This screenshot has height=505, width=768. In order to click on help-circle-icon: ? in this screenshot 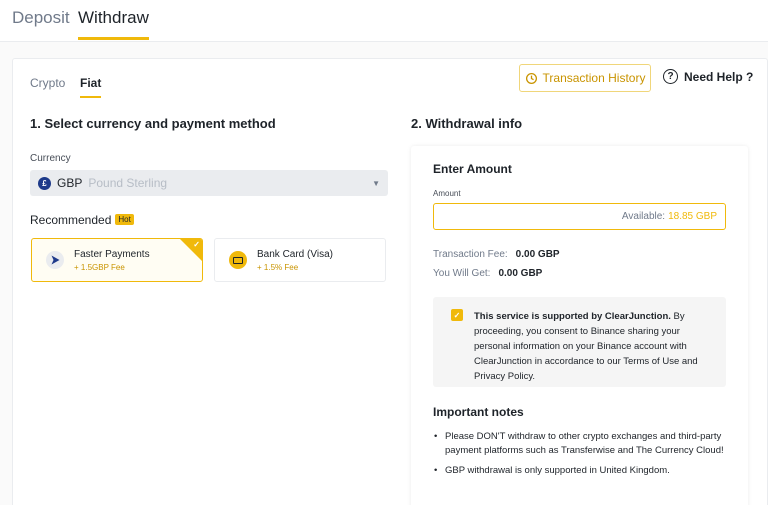, I will do `click(670, 76)`.